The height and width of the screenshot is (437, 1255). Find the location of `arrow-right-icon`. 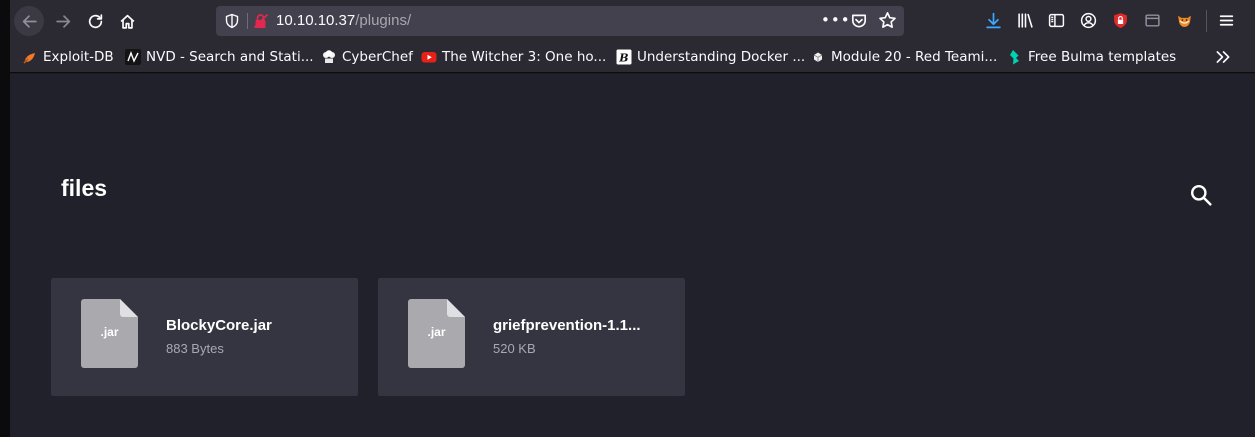

arrow-right-icon is located at coordinates (62, 21).